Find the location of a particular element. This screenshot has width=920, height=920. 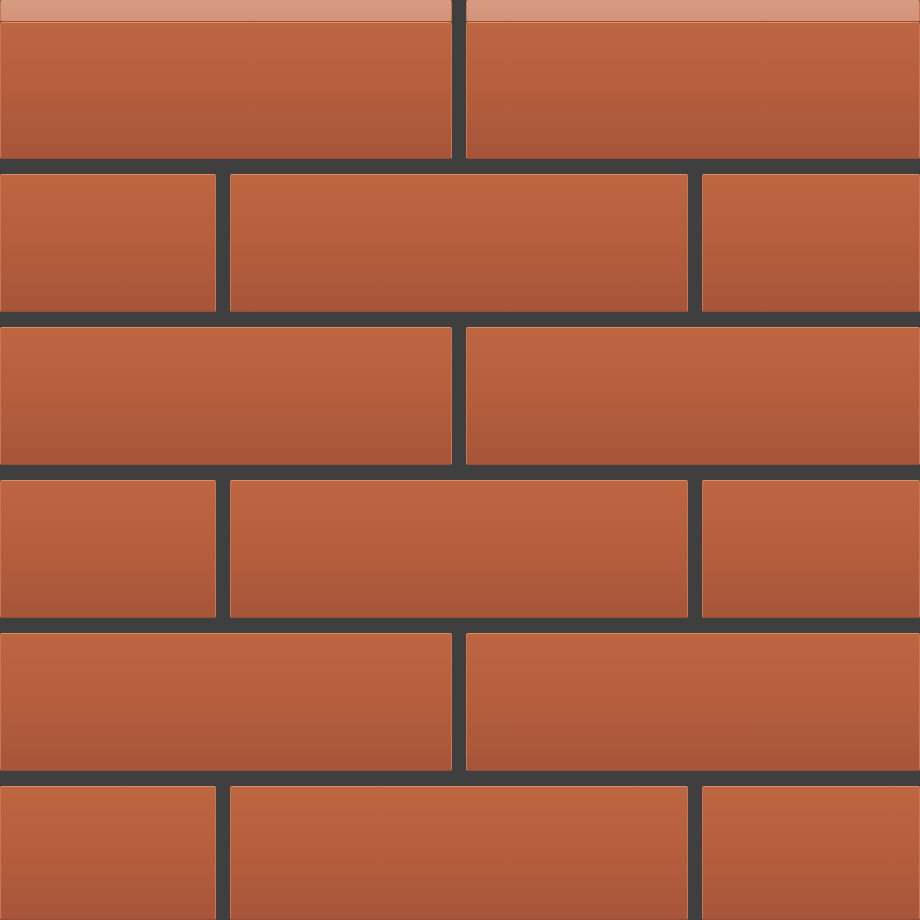

brick-cap-left is located at coordinates (226, 11).